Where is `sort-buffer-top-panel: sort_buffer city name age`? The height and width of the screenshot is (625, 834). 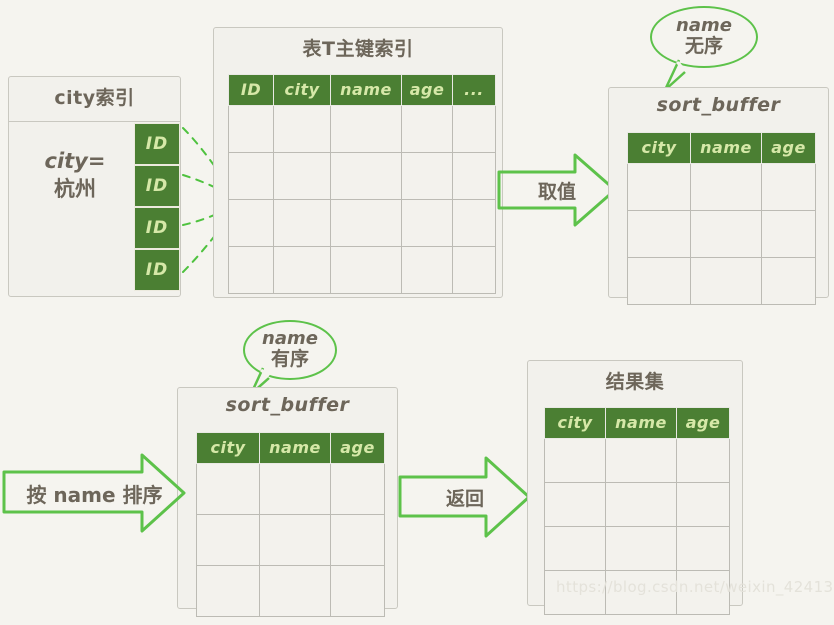
sort-buffer-top-panel: sort_buffer city name age is located at coordinates (718, 196).